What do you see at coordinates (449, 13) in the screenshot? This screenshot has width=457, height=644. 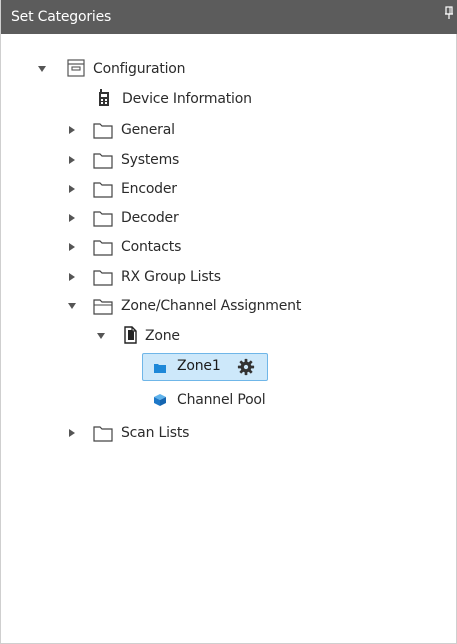 I see `pin-icon` at bounding box center [449, 13].